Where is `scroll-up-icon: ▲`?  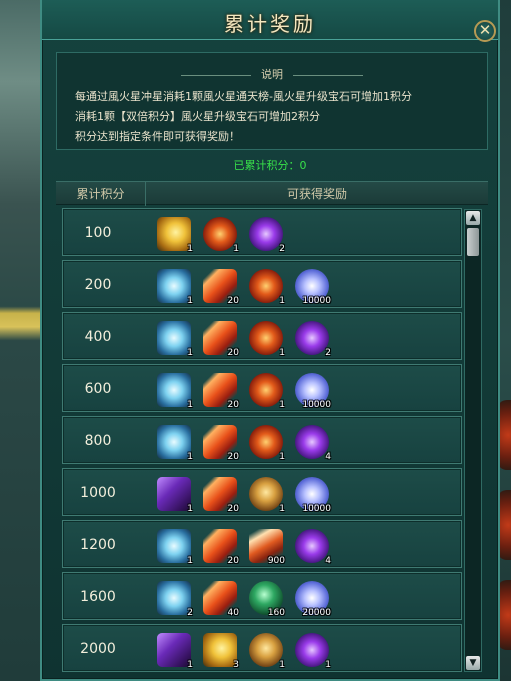 scroll-up-icon: ▲ is located at coordinates (473, 218).